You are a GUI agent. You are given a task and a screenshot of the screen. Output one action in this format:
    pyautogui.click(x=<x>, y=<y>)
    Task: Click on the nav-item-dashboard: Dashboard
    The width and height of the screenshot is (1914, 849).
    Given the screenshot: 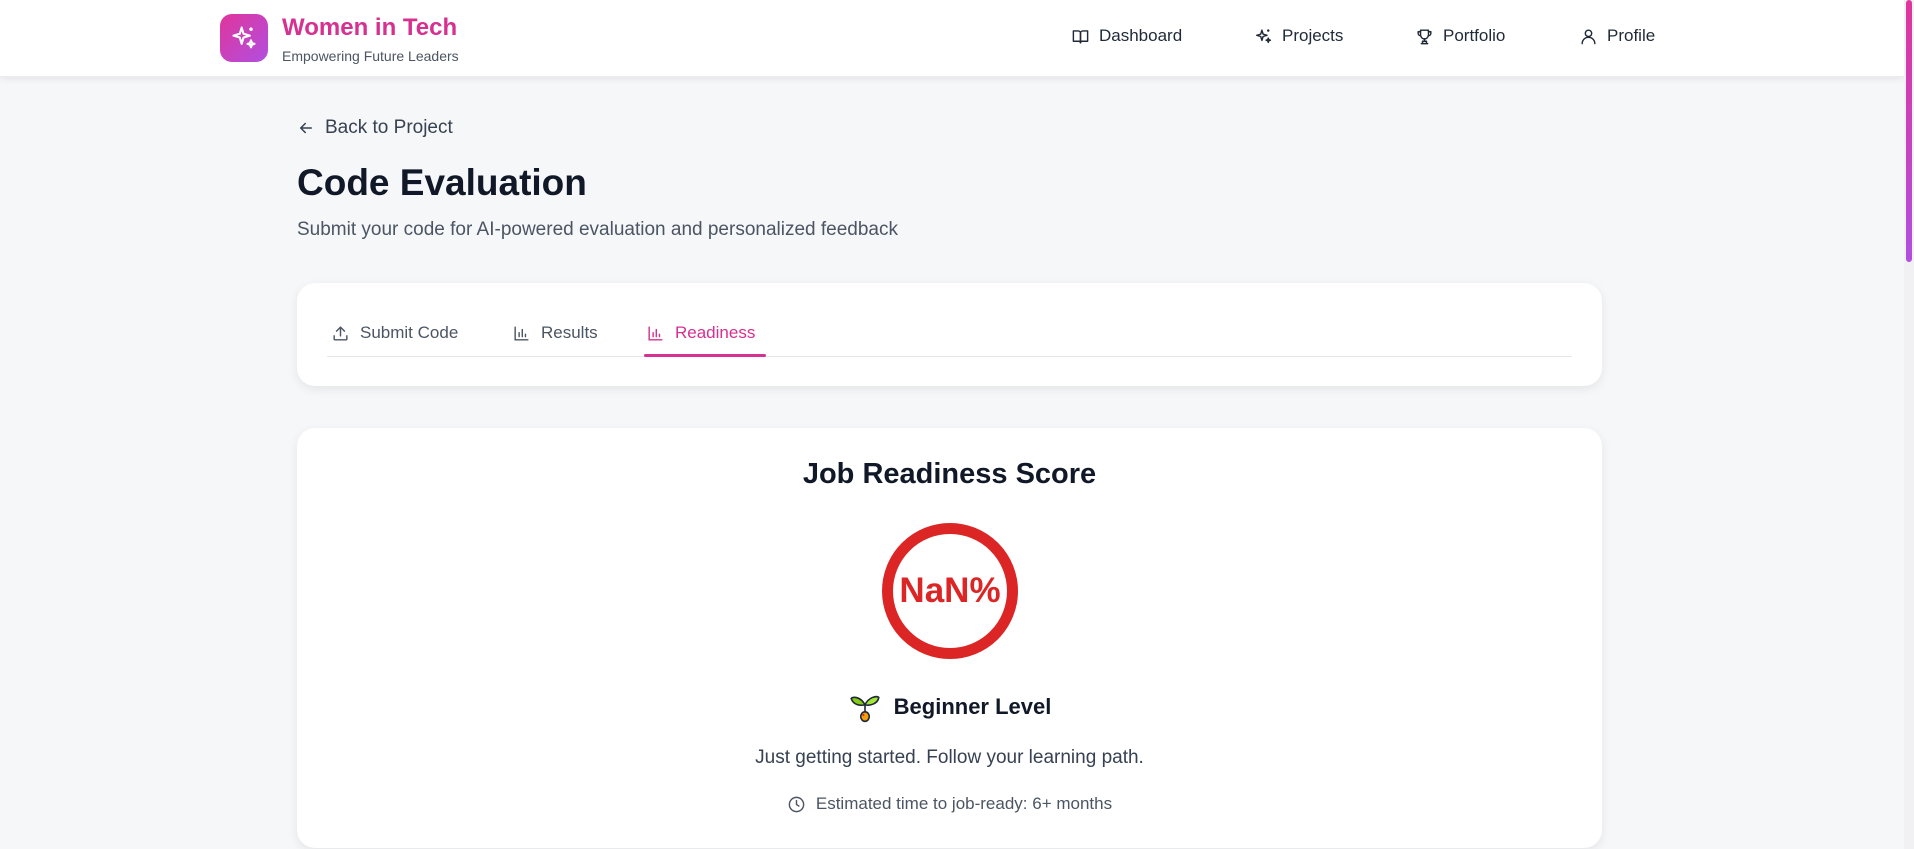 What is the action you would take?
    pyautogui.click(x=1126, y=36)
    